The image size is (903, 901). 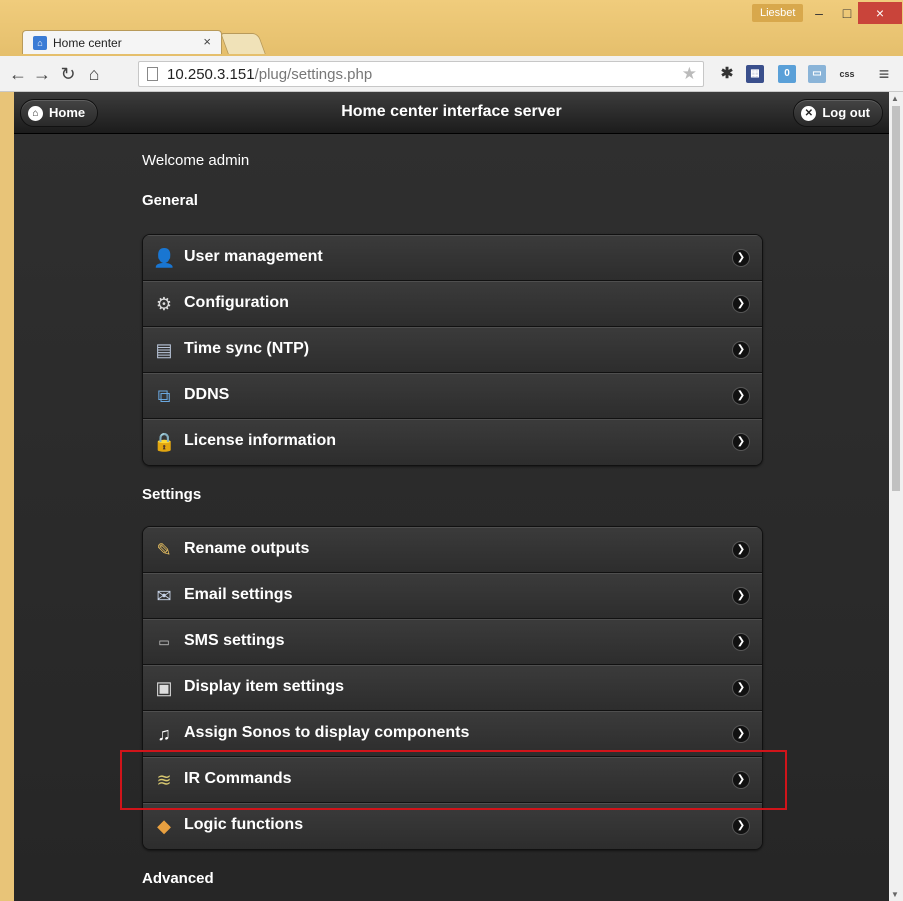 What do you see at coordinates (18, 74) in the screenshot?
I see `back-icon: ←` at bounding box center [18, 74].